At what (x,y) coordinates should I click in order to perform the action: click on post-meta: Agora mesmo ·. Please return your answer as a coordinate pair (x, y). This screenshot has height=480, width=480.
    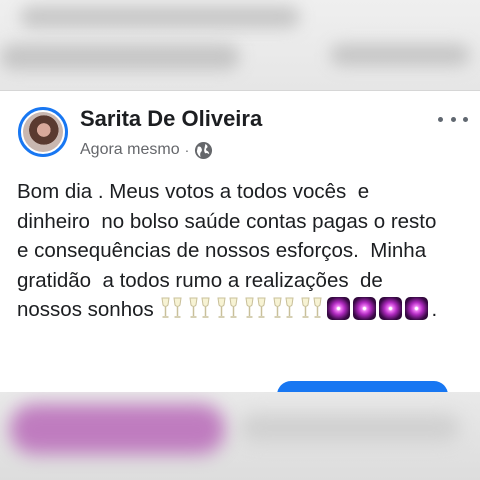
    Looking at the image, I should click on (146, 150).